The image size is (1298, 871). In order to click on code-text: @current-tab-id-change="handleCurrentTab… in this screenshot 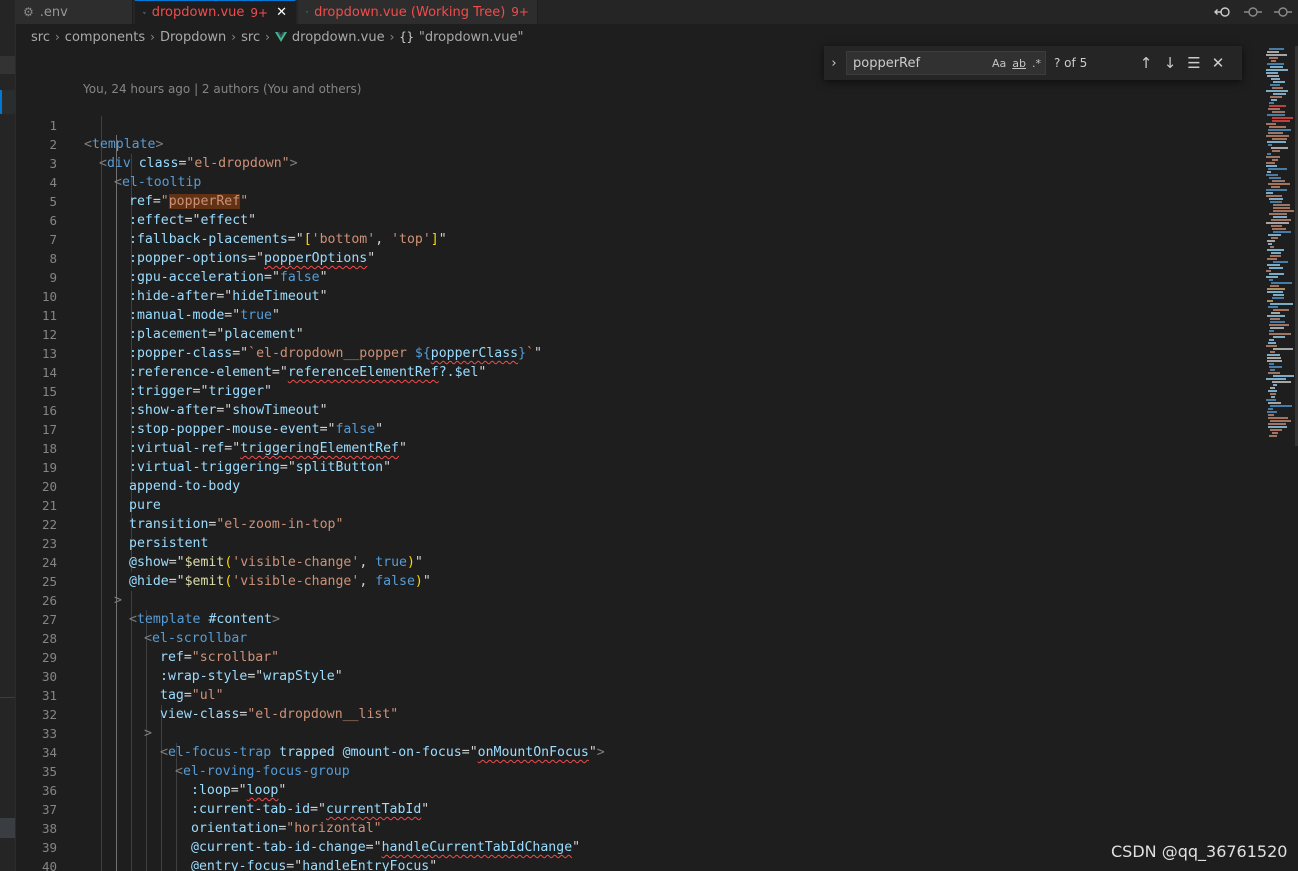, I will do `click(385, 847)`.